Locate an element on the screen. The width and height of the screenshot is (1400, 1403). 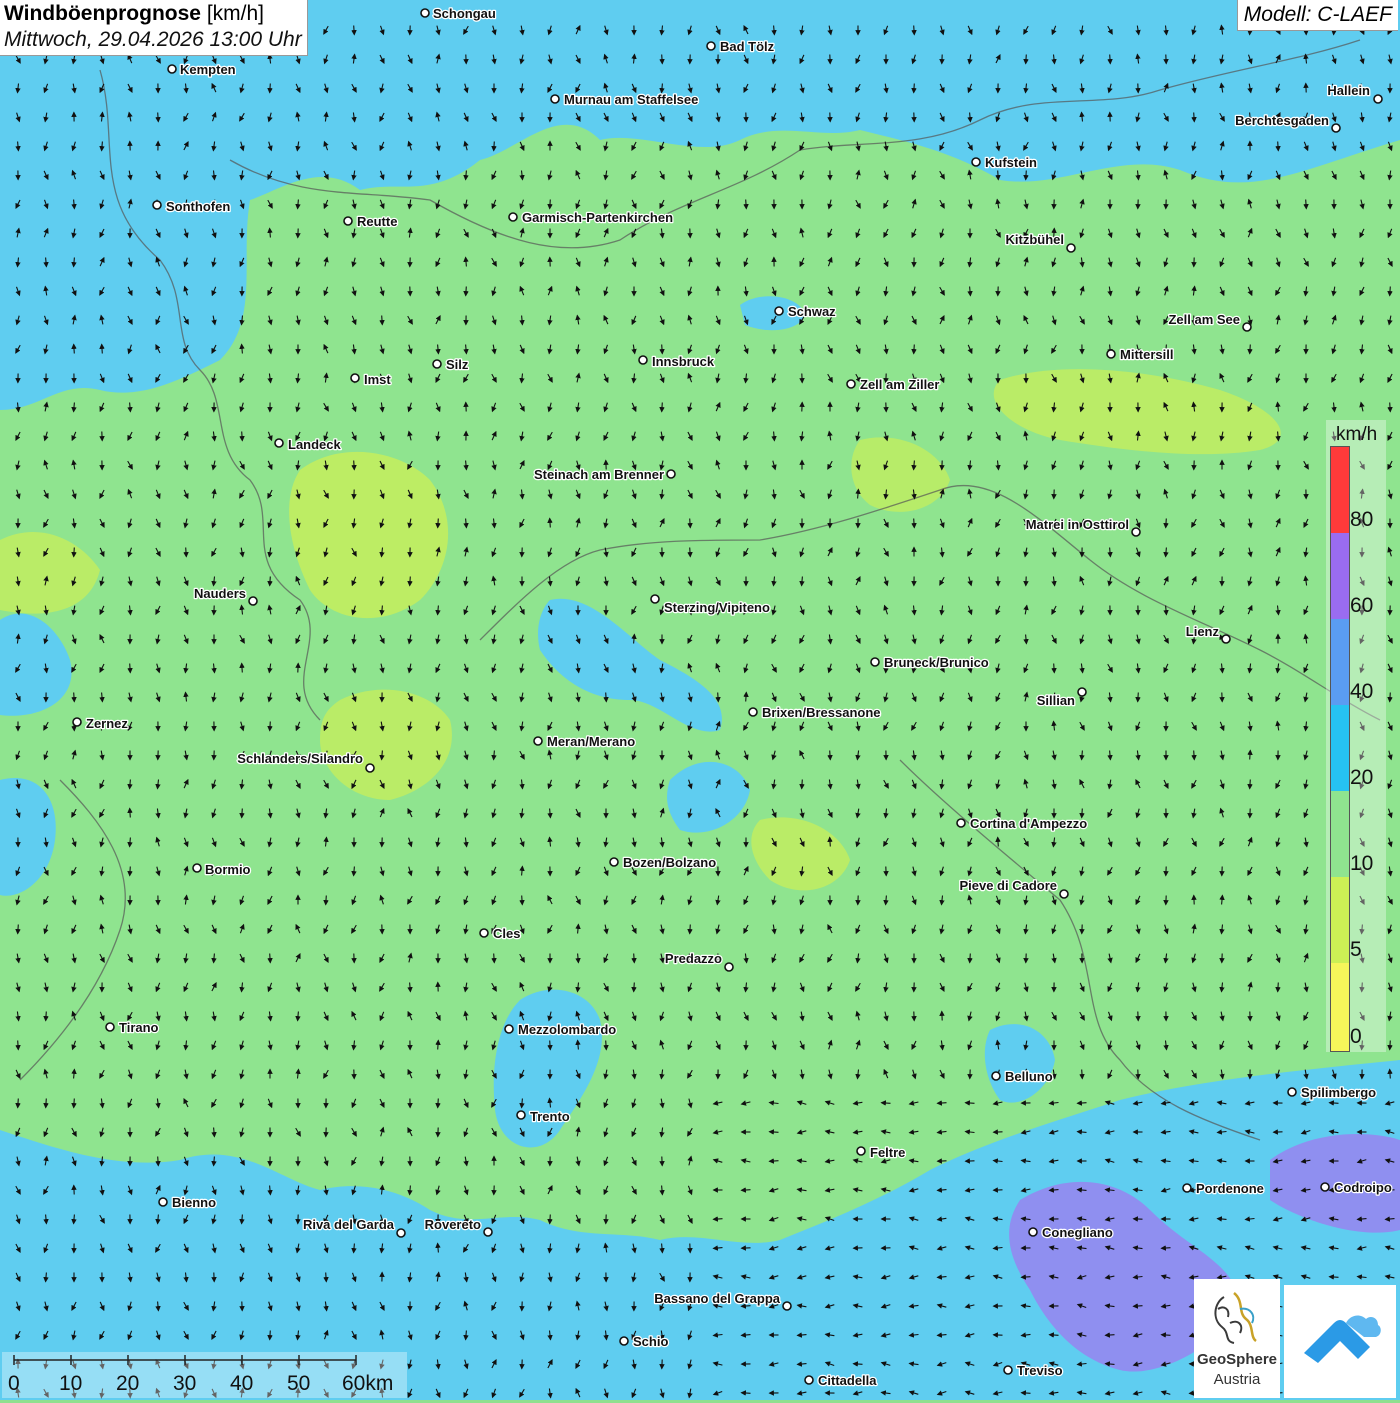
wind-app-icon is located at coordinates (1340, 1341).